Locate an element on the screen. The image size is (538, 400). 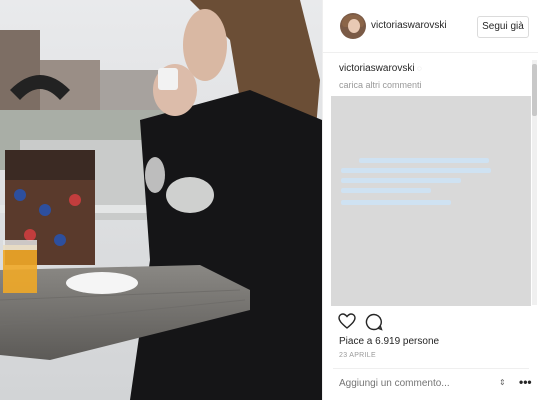
resize-icon: ⇕ is located at coordinates (502, 382).